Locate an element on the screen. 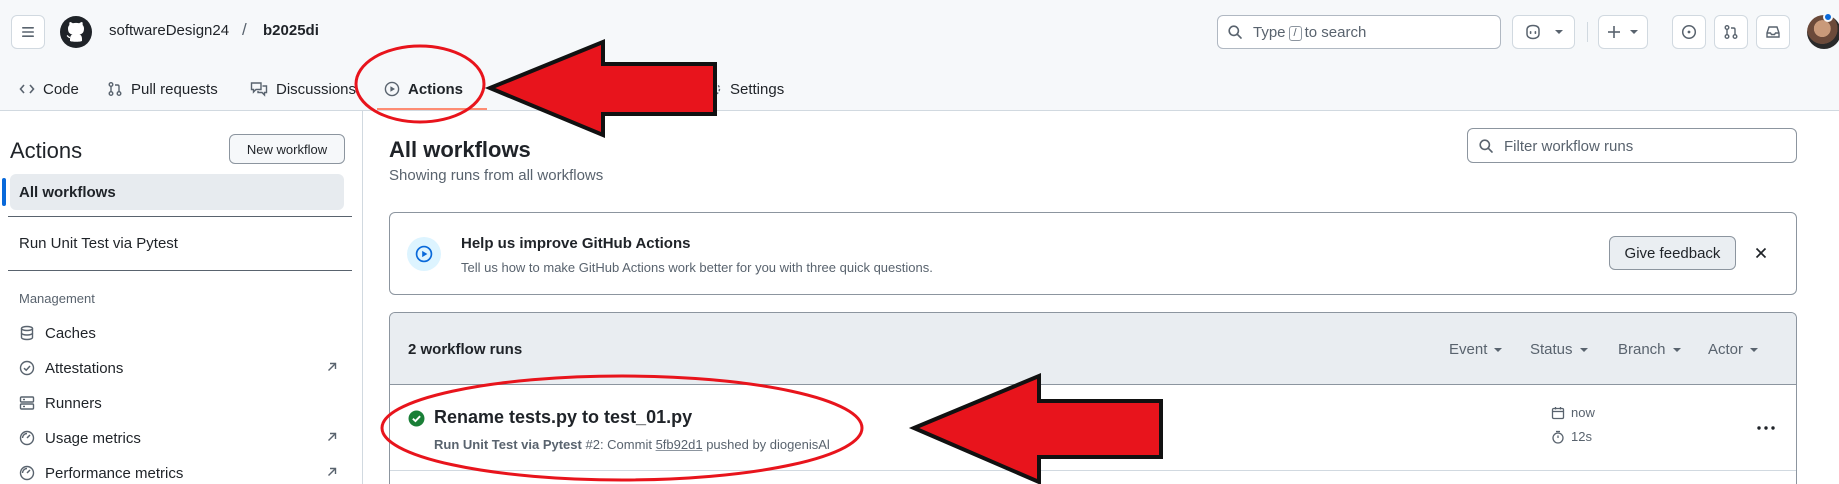 The height and width of the screenshot is (484, 1839). stopwatch-icon is located at coordinates (1558, 437).